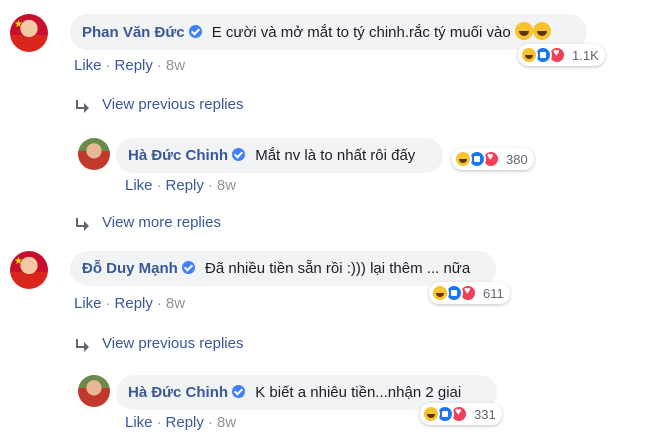 The height and width of the screenshot is (446, 660). I want to click on reaction-summary: 1.1K, so click(561, 55).